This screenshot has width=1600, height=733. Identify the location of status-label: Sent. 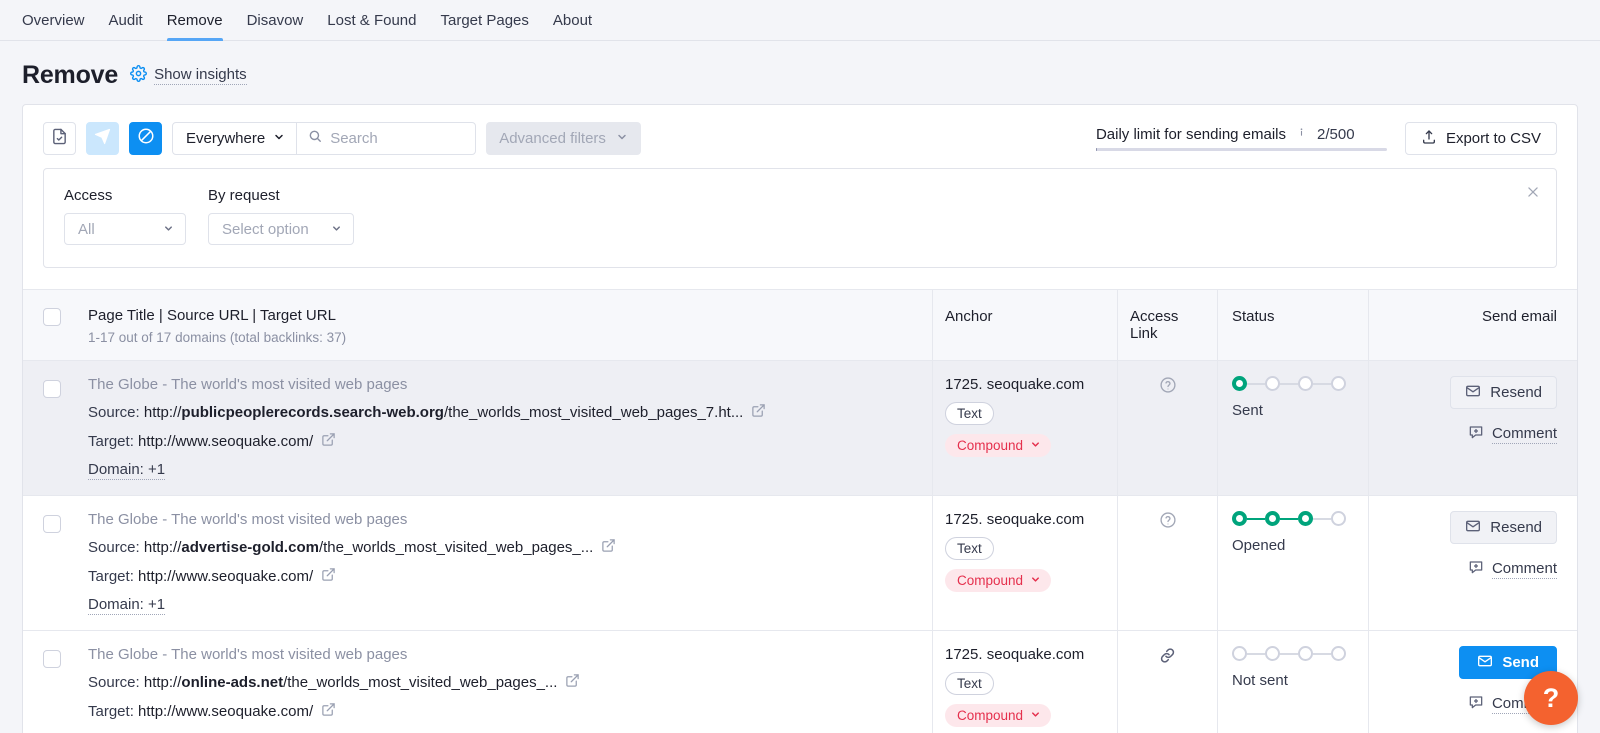
(1247, 410).